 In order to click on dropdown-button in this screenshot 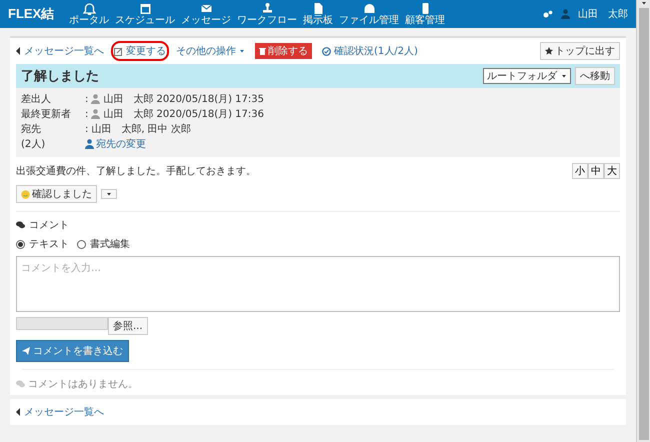, I will do `click(109, 194)`.